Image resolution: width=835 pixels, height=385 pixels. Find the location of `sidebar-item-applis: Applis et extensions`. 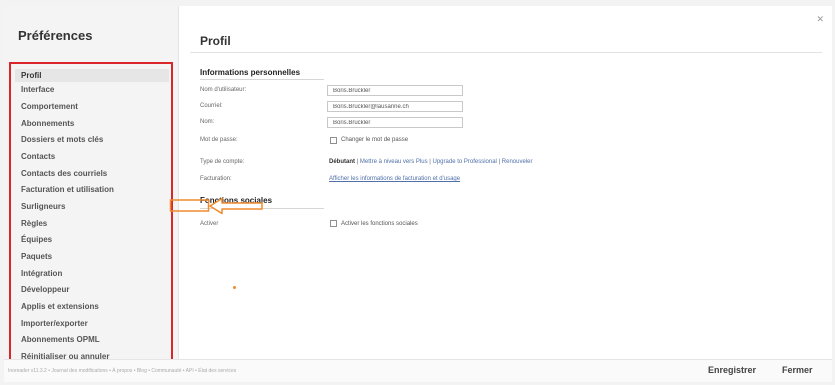

sidebar-item-applis: Applis et extensions is located at coordinates (60, 306).